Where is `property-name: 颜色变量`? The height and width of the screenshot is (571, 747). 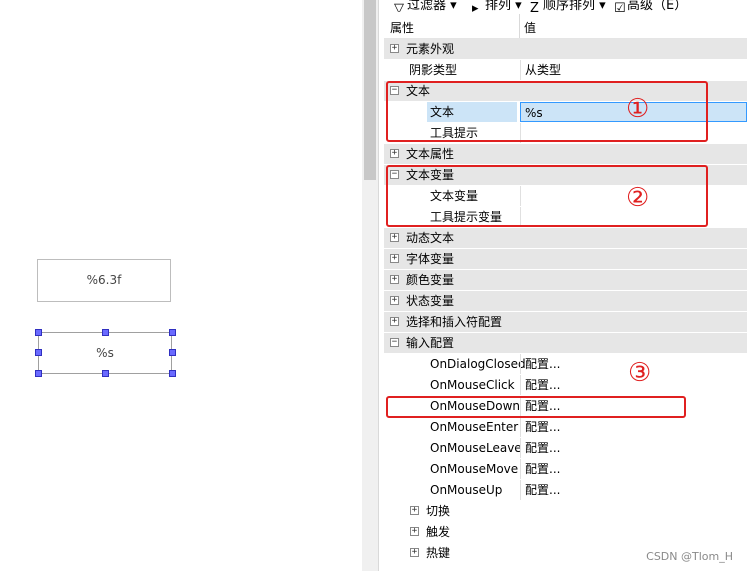 property-name: 颜色变量 is located at coordinates (430, 280).